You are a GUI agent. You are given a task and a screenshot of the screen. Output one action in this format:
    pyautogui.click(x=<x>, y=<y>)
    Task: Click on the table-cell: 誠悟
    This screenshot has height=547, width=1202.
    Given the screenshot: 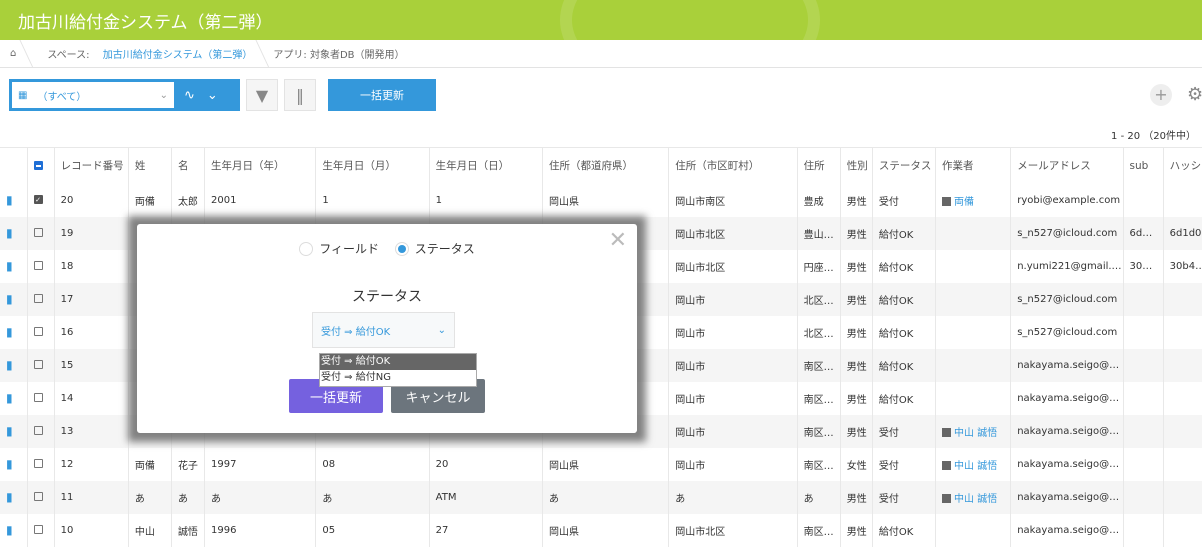 What is the action you would take?
    pyautogui.click(x=188, y=530)
    